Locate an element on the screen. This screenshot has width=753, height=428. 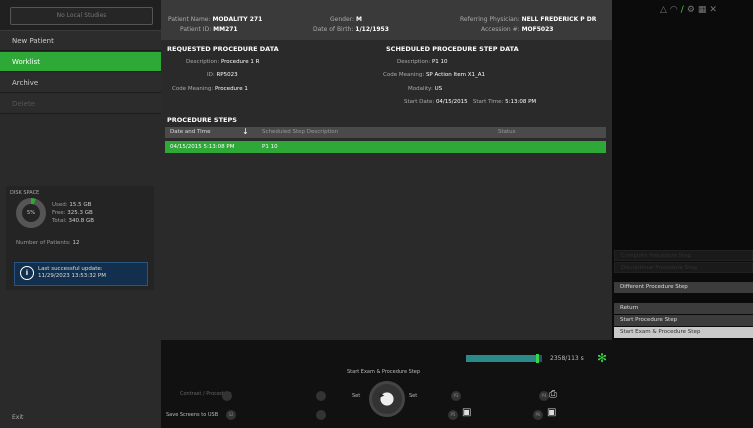
procedure-steps-header is located at coordinates (385, 132).